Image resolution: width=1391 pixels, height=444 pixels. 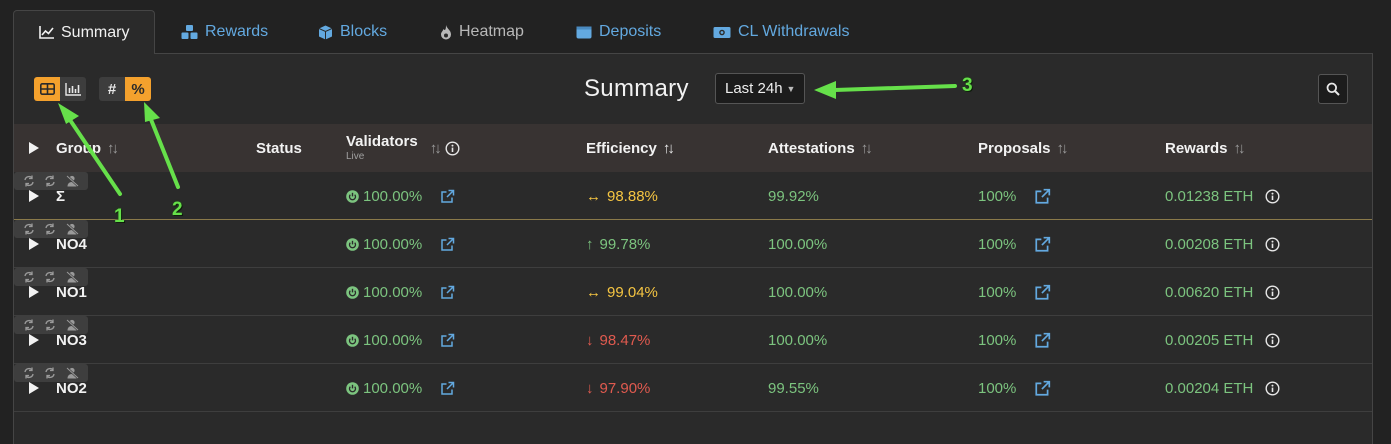 I want to click on column-attestations: Attestations ↑↓, so click(x=820, y=148).